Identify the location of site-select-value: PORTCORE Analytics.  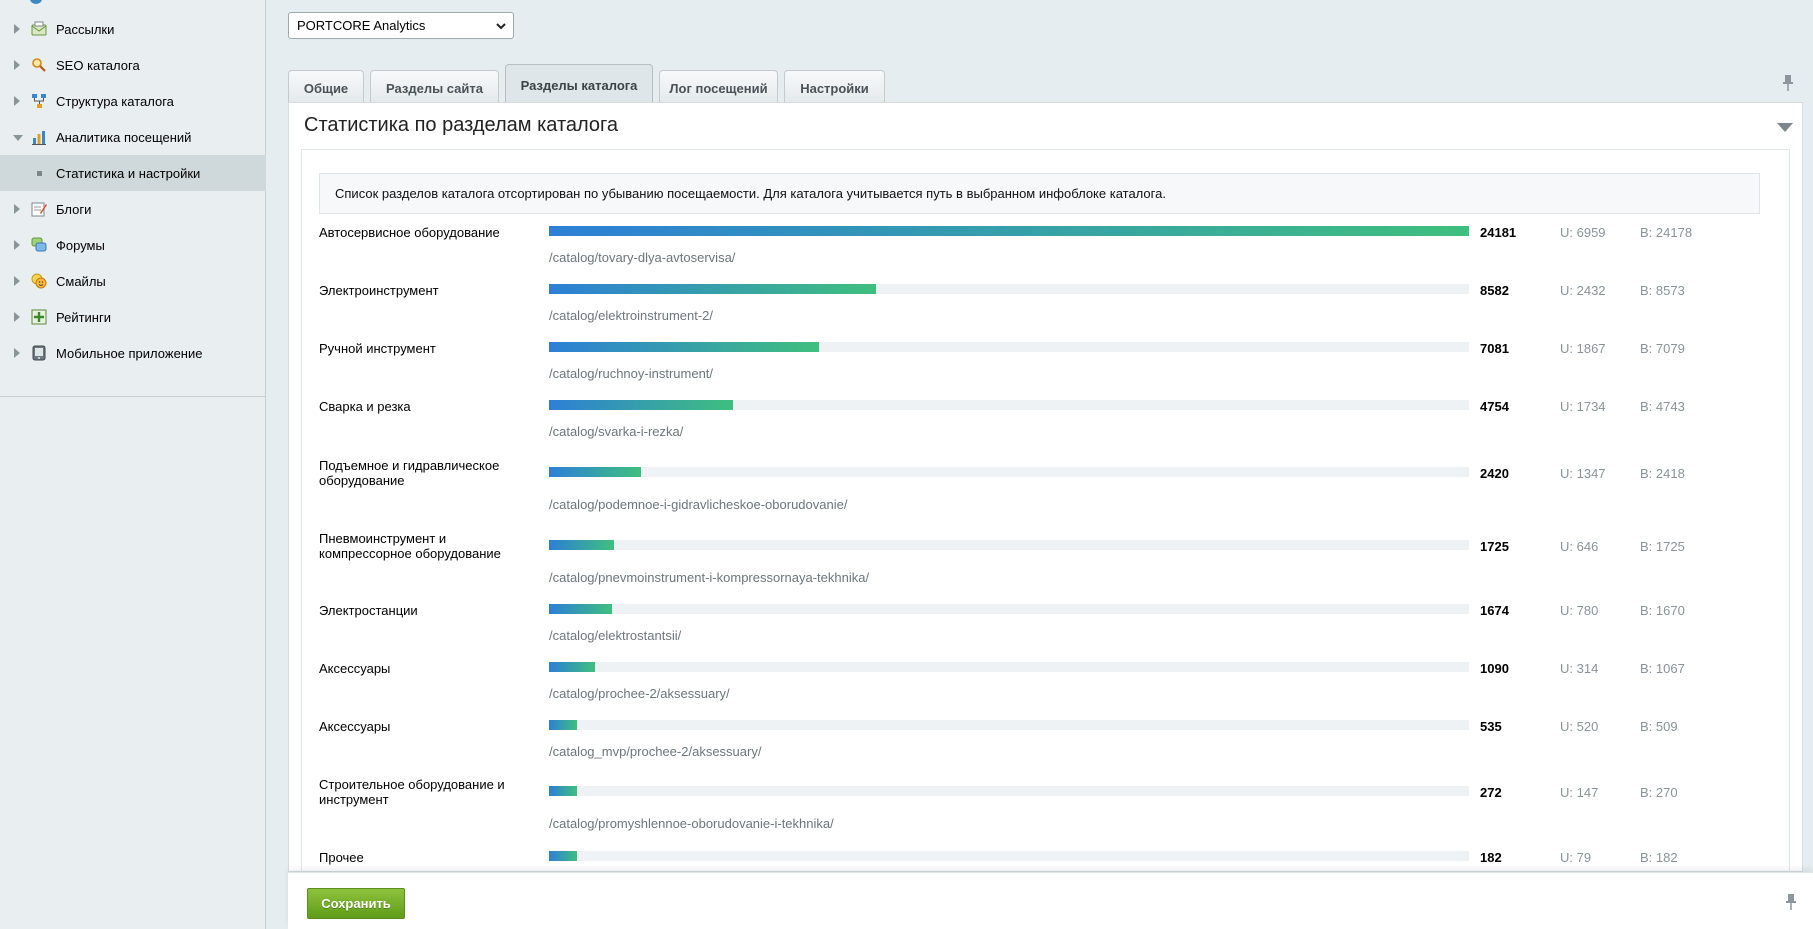
(361, 25).